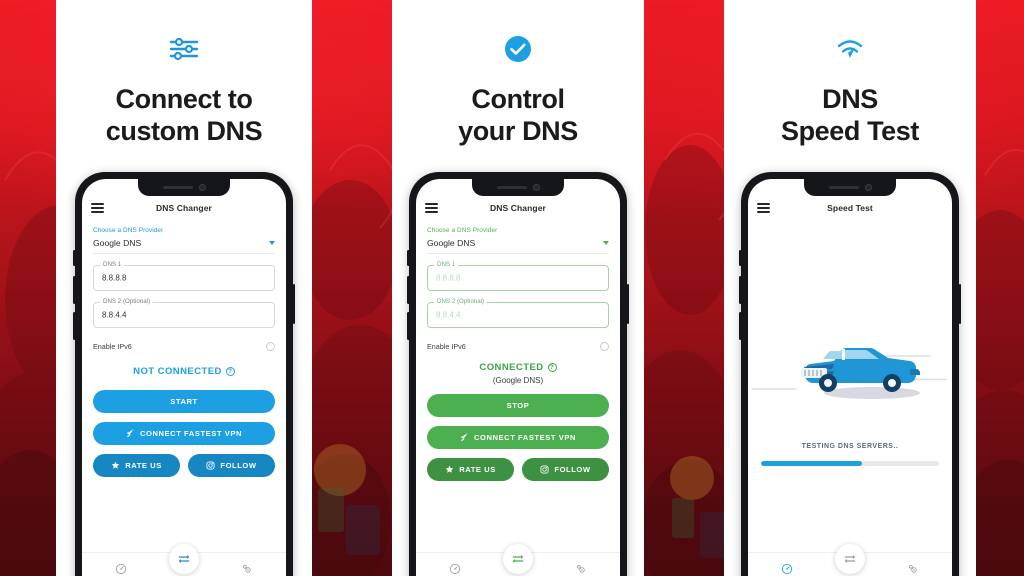 The width and height of the screenshot is (1024, 576). Describe the element at coordinates (850, 74) in the screenshot. I see `panel-header: DNS Speed Test` at that location.